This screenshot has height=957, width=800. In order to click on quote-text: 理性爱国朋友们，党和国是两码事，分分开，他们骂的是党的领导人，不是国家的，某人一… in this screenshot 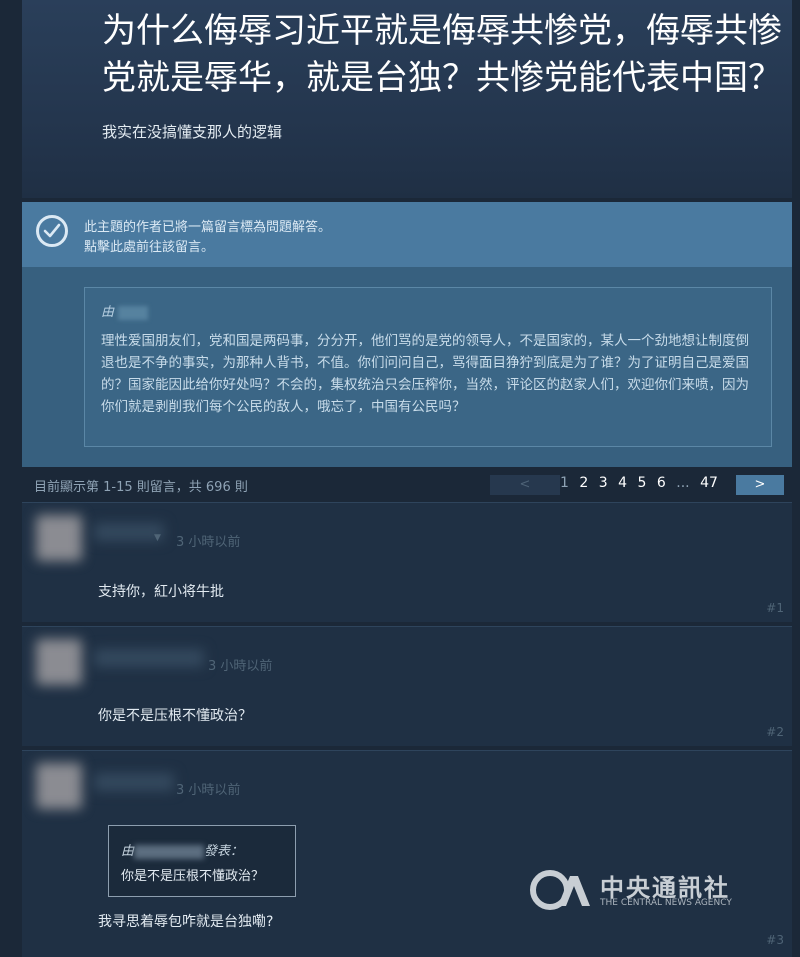, I will do `click(425, 374)`.